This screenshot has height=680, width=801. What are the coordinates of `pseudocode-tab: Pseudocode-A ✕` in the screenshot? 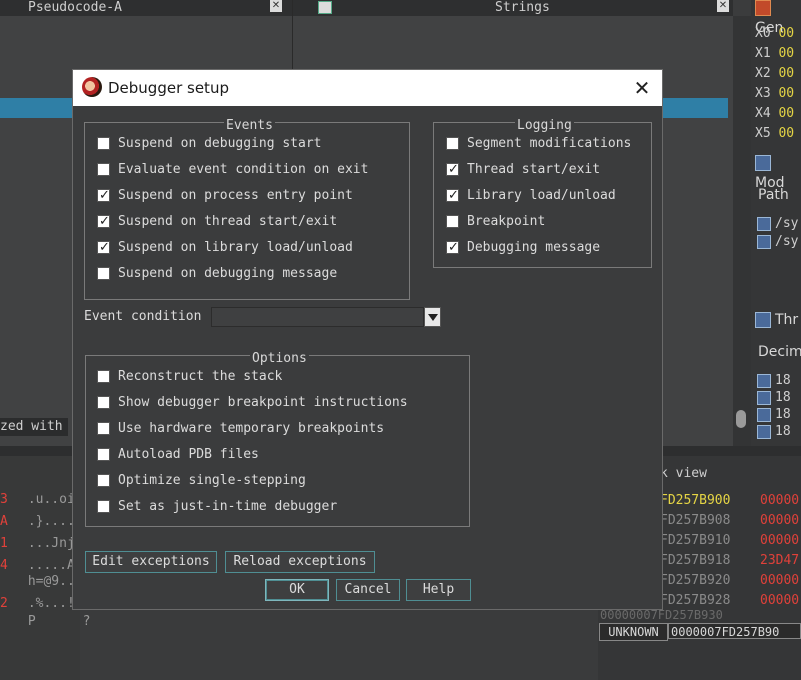 It's located at (146, 8).